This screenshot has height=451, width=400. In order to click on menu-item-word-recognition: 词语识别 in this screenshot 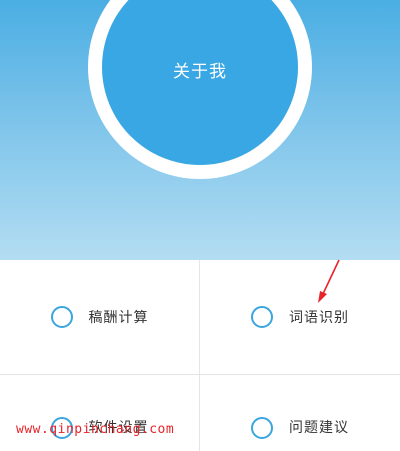, I will do `click(300, 317)`.